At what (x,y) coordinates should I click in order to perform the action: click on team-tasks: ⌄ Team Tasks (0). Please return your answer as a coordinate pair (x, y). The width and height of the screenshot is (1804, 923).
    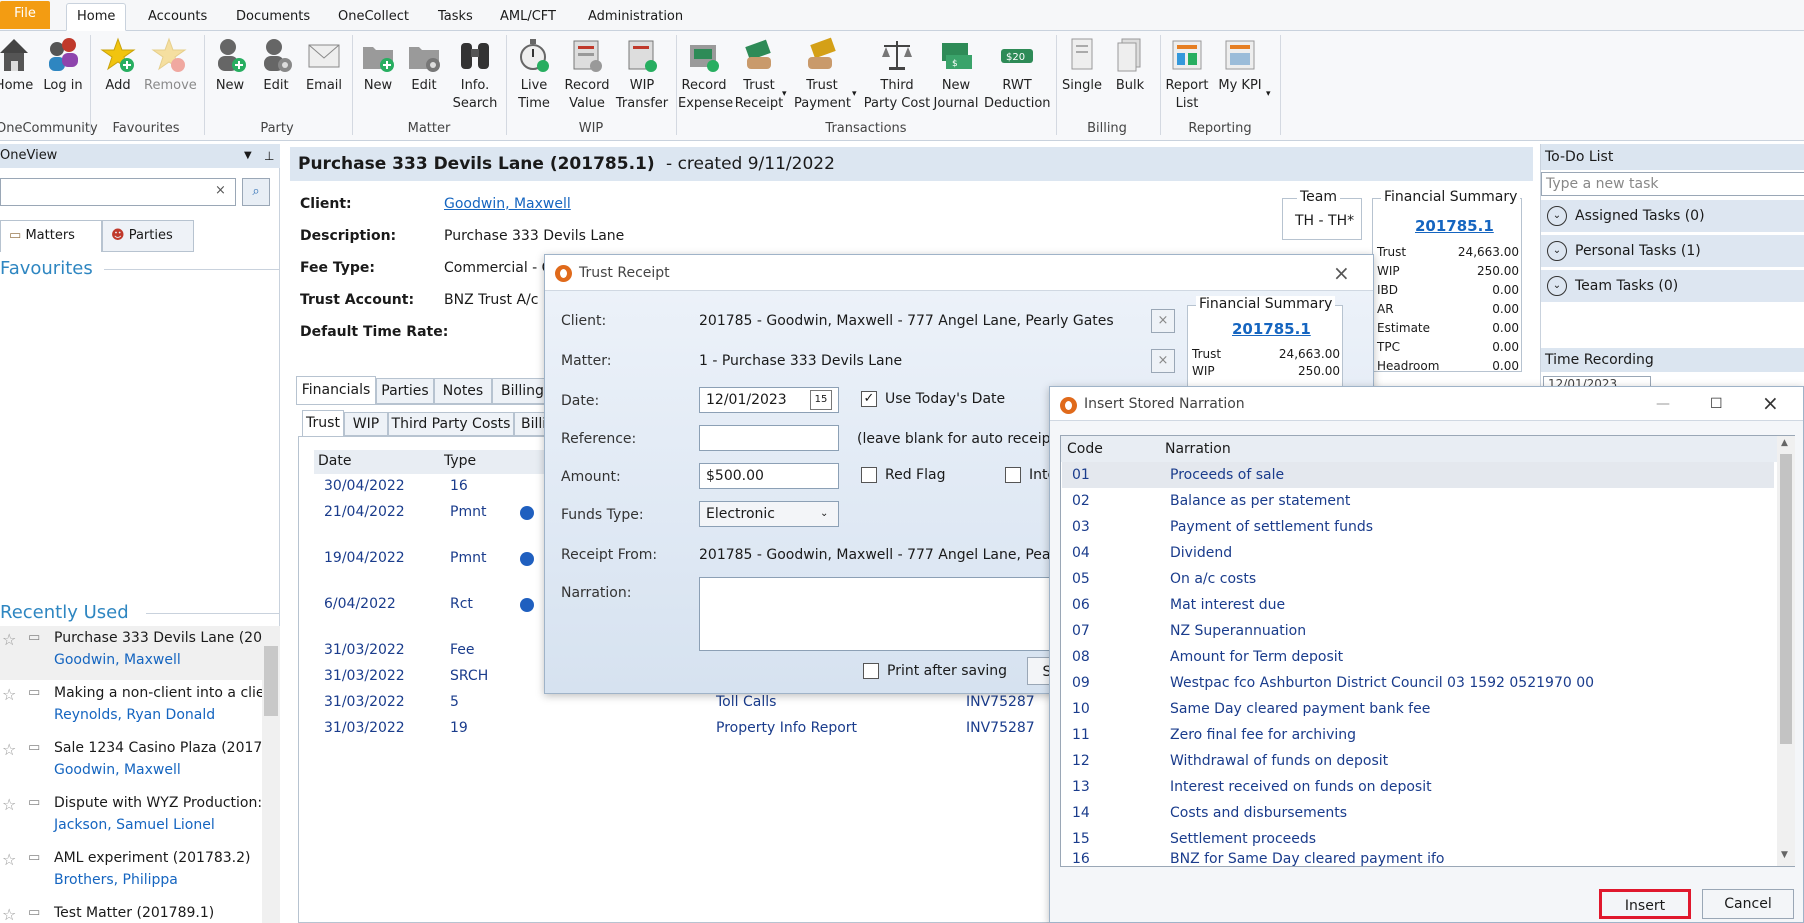
    Looking at the image, I should click on (1672, 286).